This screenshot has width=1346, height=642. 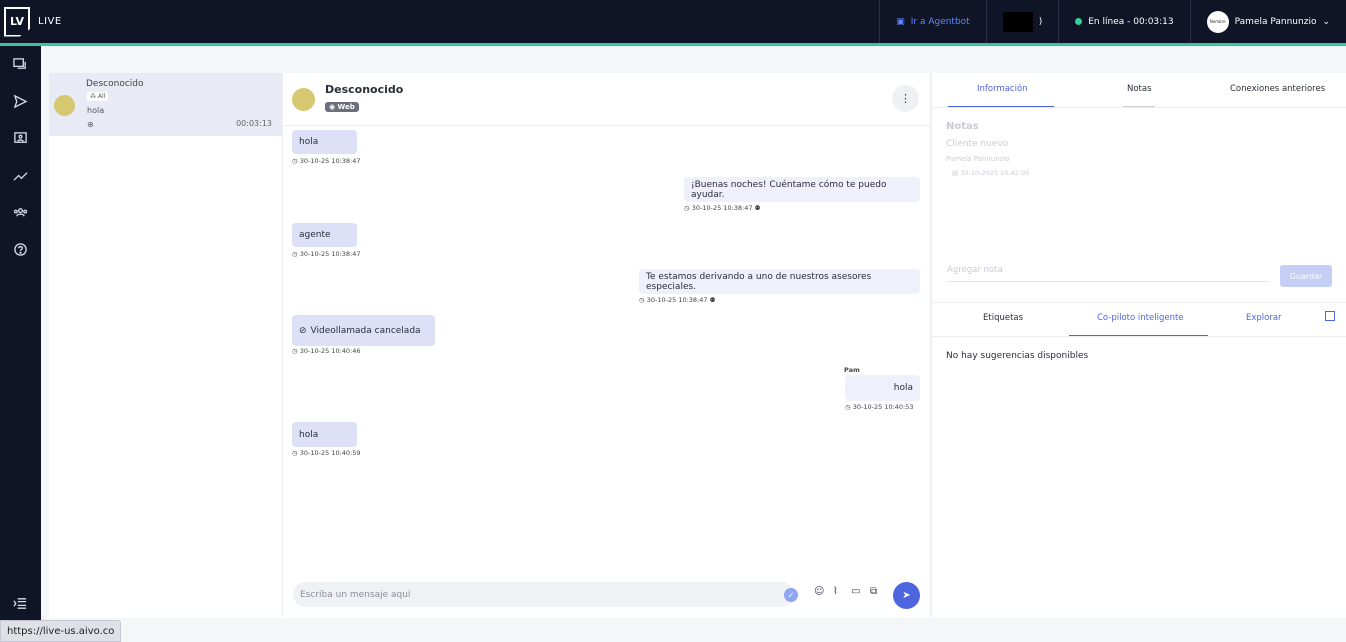 I want to click on message-time: 30-10-25 10:40:59, so click(x=330, y=453).